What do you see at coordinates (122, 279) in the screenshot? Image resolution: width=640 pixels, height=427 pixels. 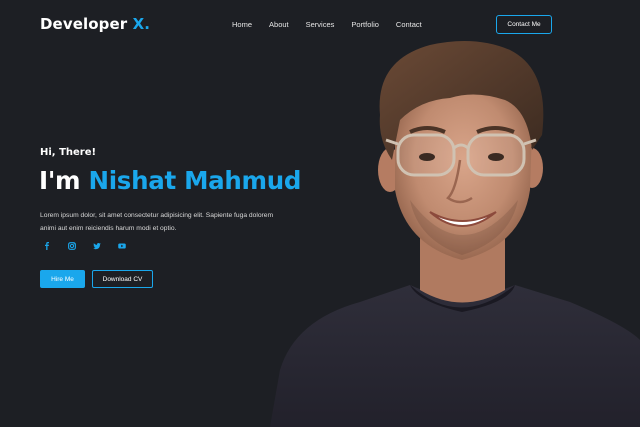 I see `download-cv-button: Download CV` at bounding box center [122, 279].